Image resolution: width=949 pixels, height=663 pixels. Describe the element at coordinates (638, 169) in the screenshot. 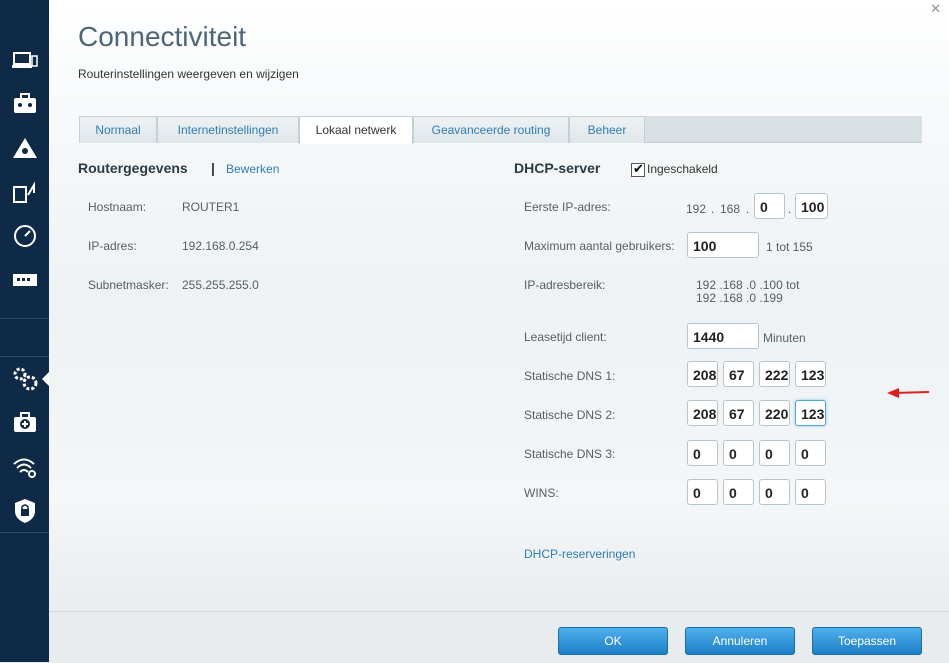

I see `dhcp-enabled-checkbox: ✔` at that location.